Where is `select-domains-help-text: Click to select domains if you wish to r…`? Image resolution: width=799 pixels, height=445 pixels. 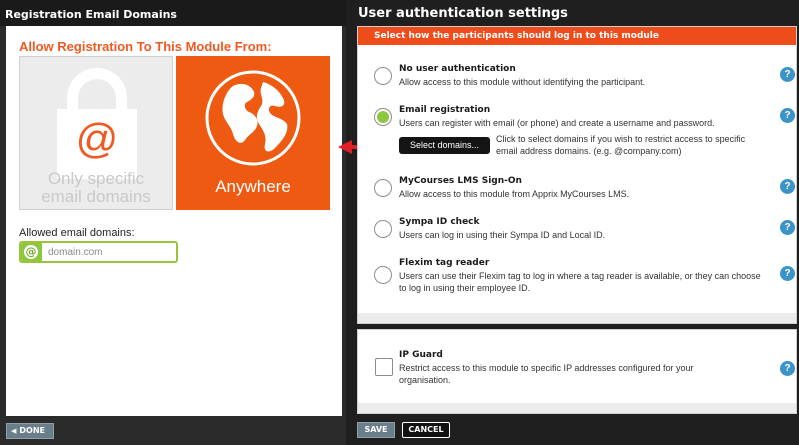
select-domains-help-text: Click to select domains if you wish to r… is located at coordinates (621, 145).